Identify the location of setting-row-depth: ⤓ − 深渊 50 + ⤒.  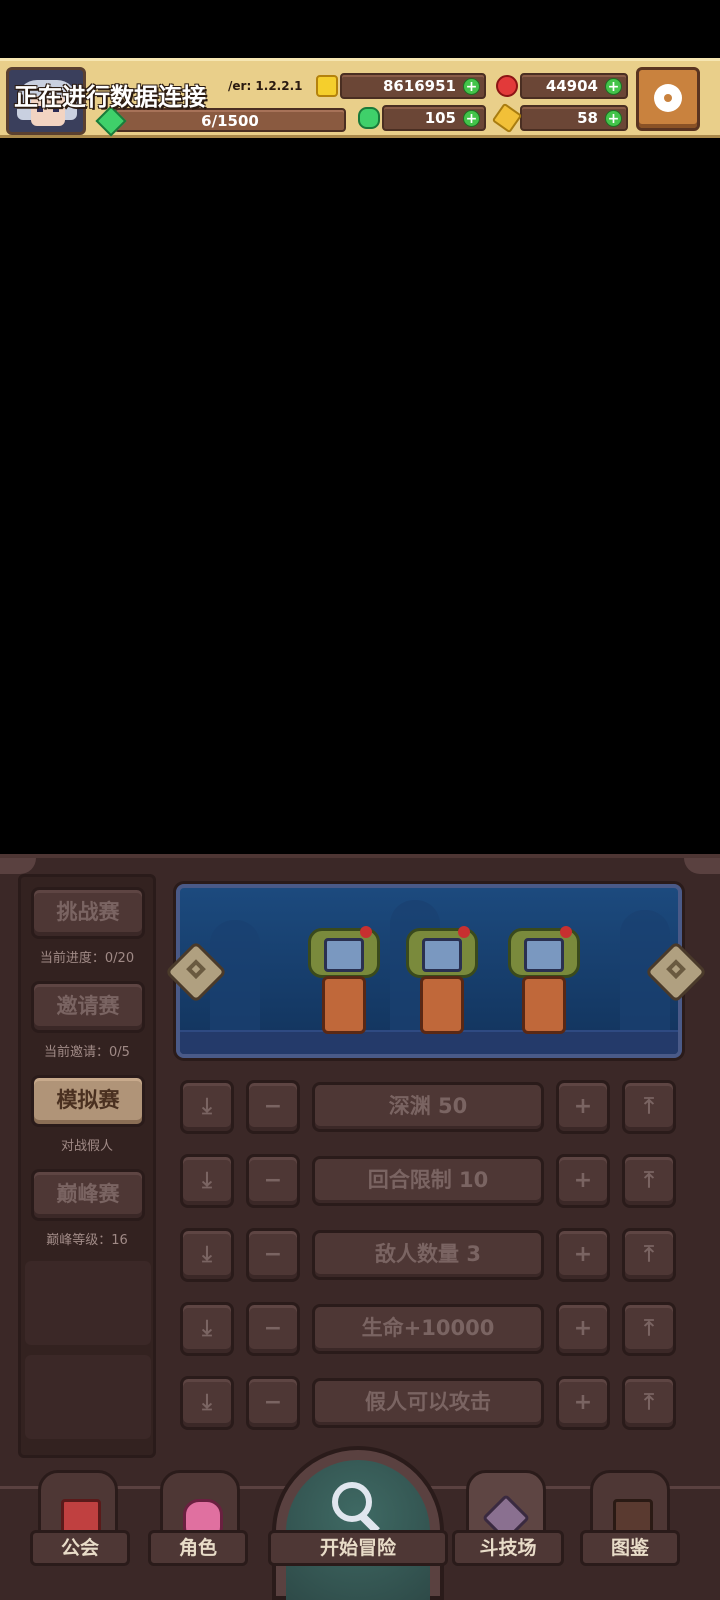
(428, 1108).